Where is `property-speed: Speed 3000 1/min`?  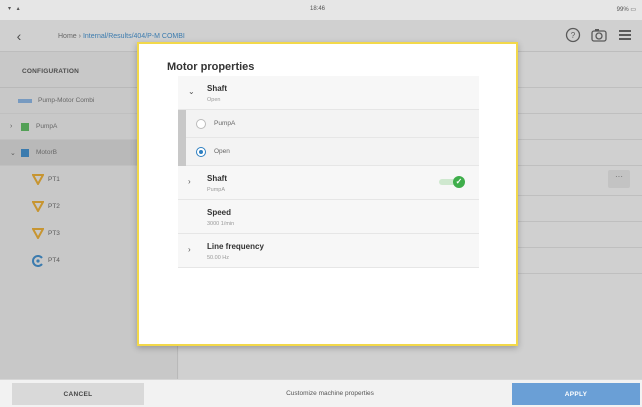 property-speed: Speed 3000 1/min is located at coordinates (328, 217).